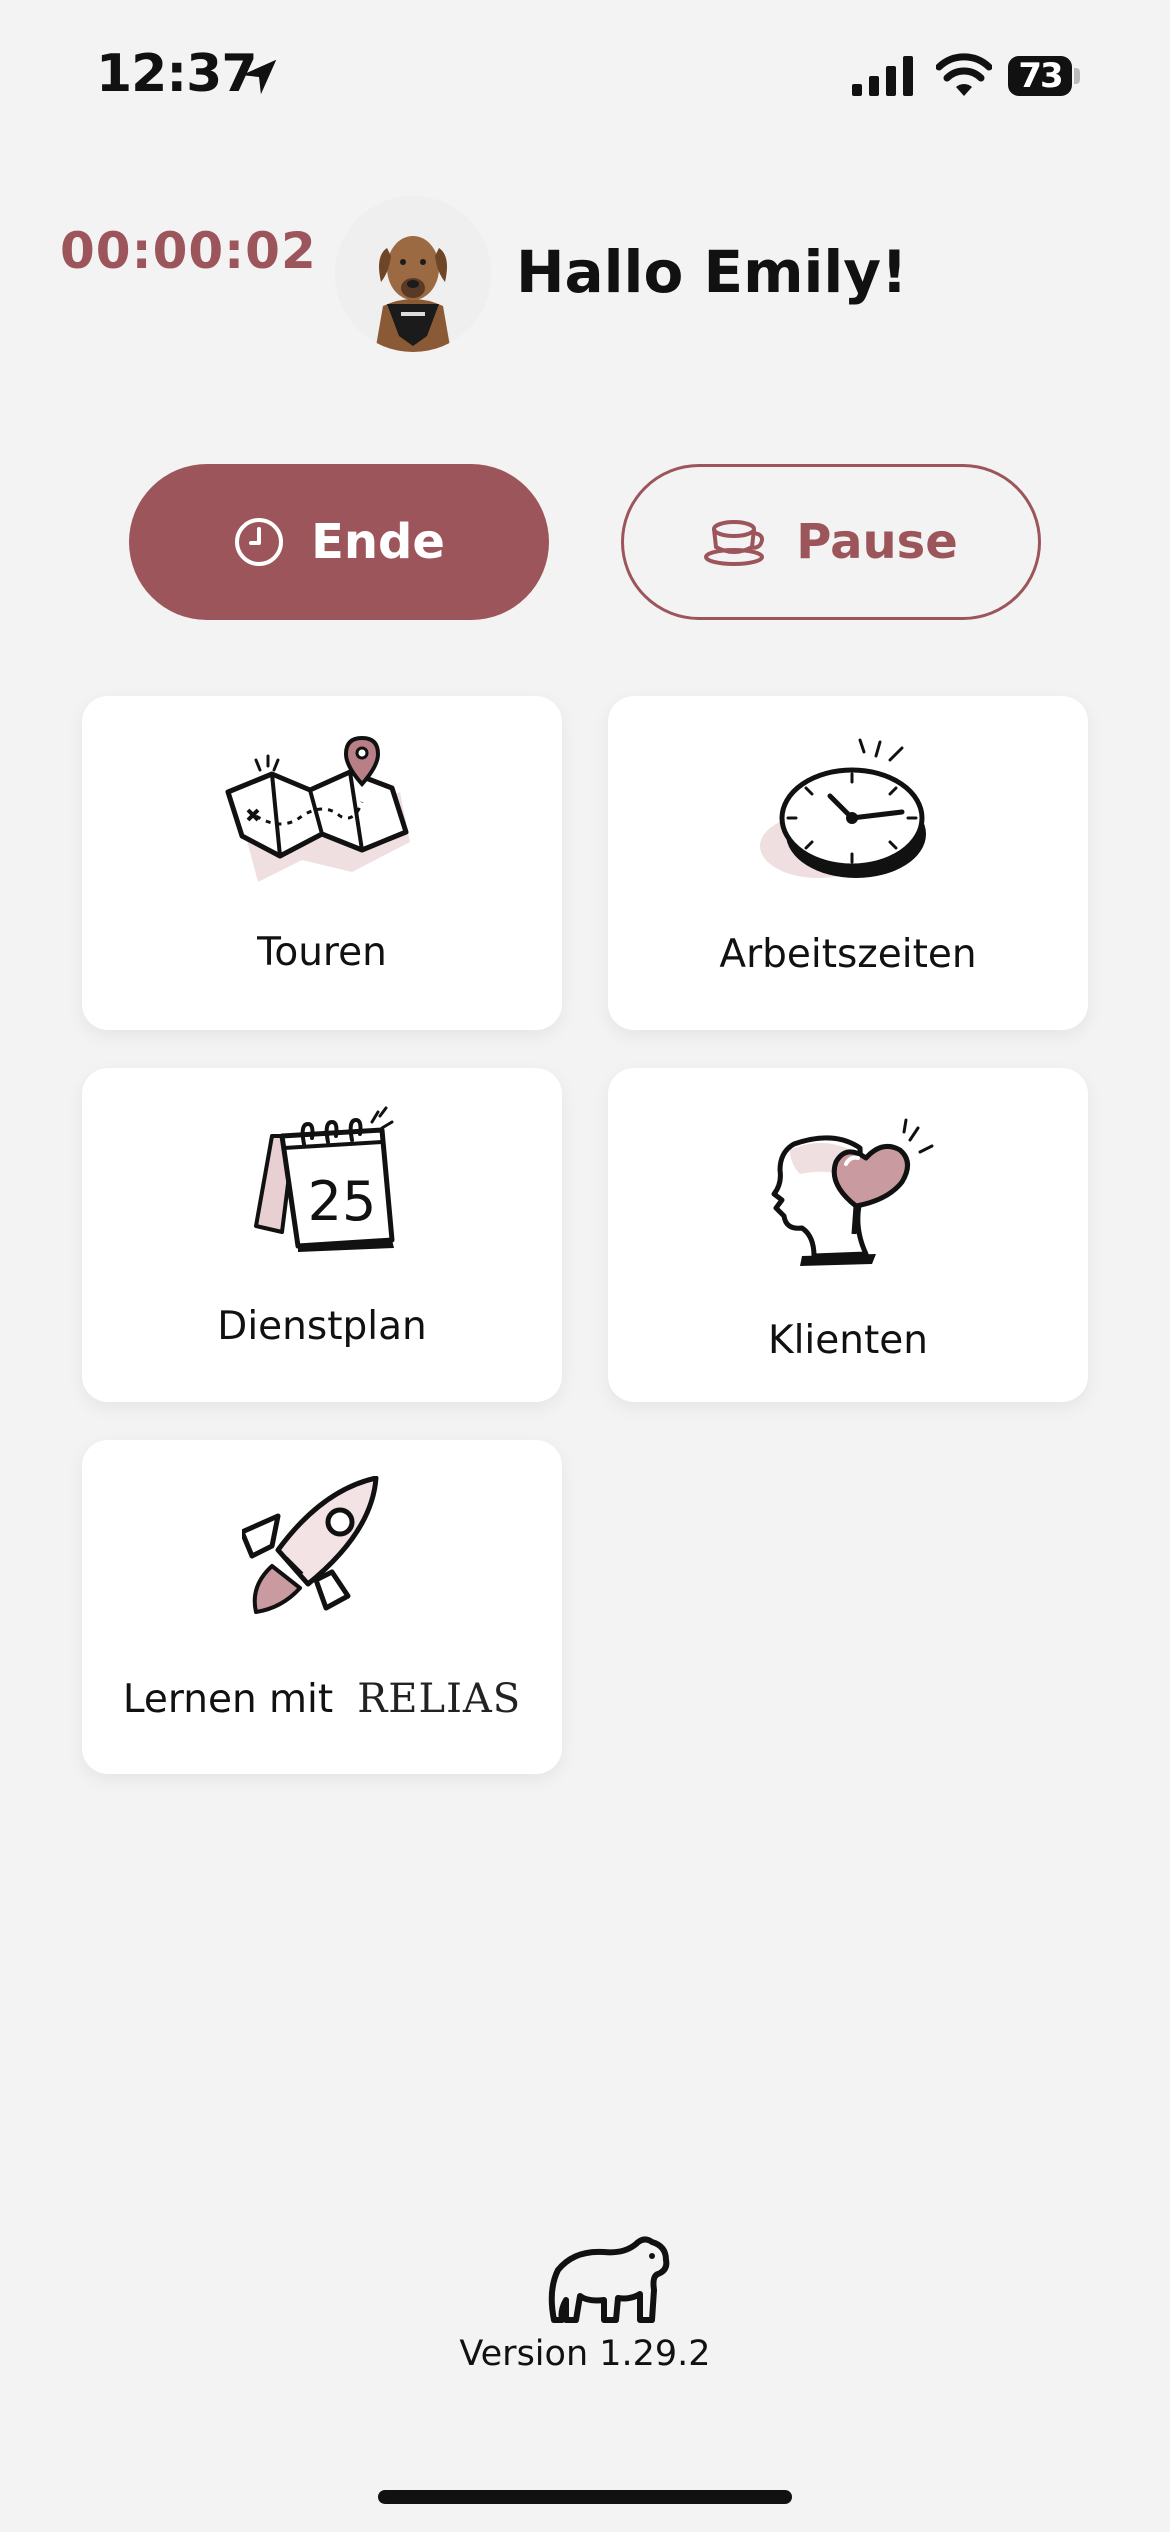 This screenshot has width=1170, height=2532. I want to click on stopwatch-icon, so click(843, 808).